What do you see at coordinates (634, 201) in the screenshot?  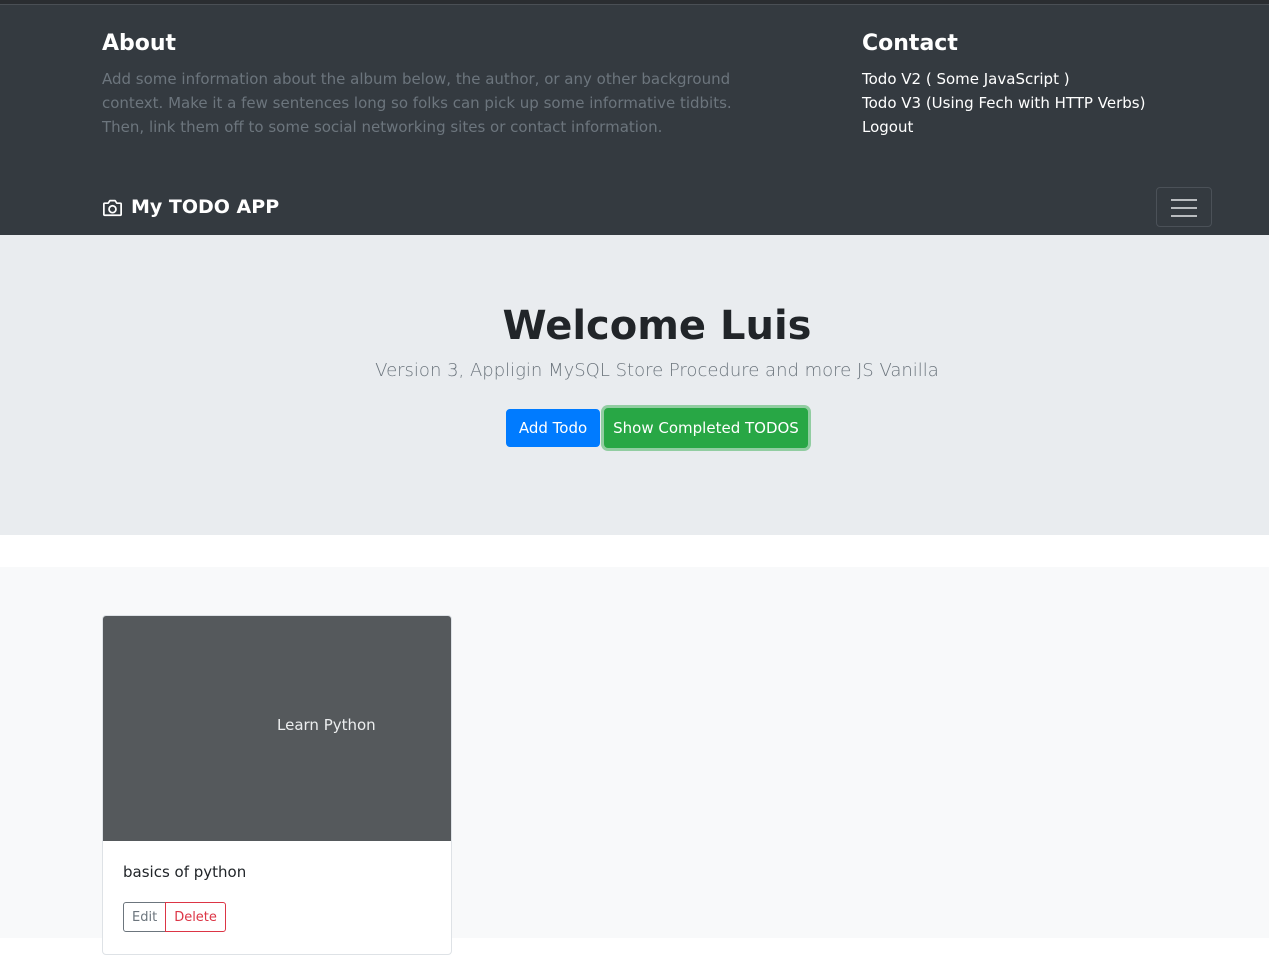 I see `navbar: My TODO APP` at bounding box center [634, 201].